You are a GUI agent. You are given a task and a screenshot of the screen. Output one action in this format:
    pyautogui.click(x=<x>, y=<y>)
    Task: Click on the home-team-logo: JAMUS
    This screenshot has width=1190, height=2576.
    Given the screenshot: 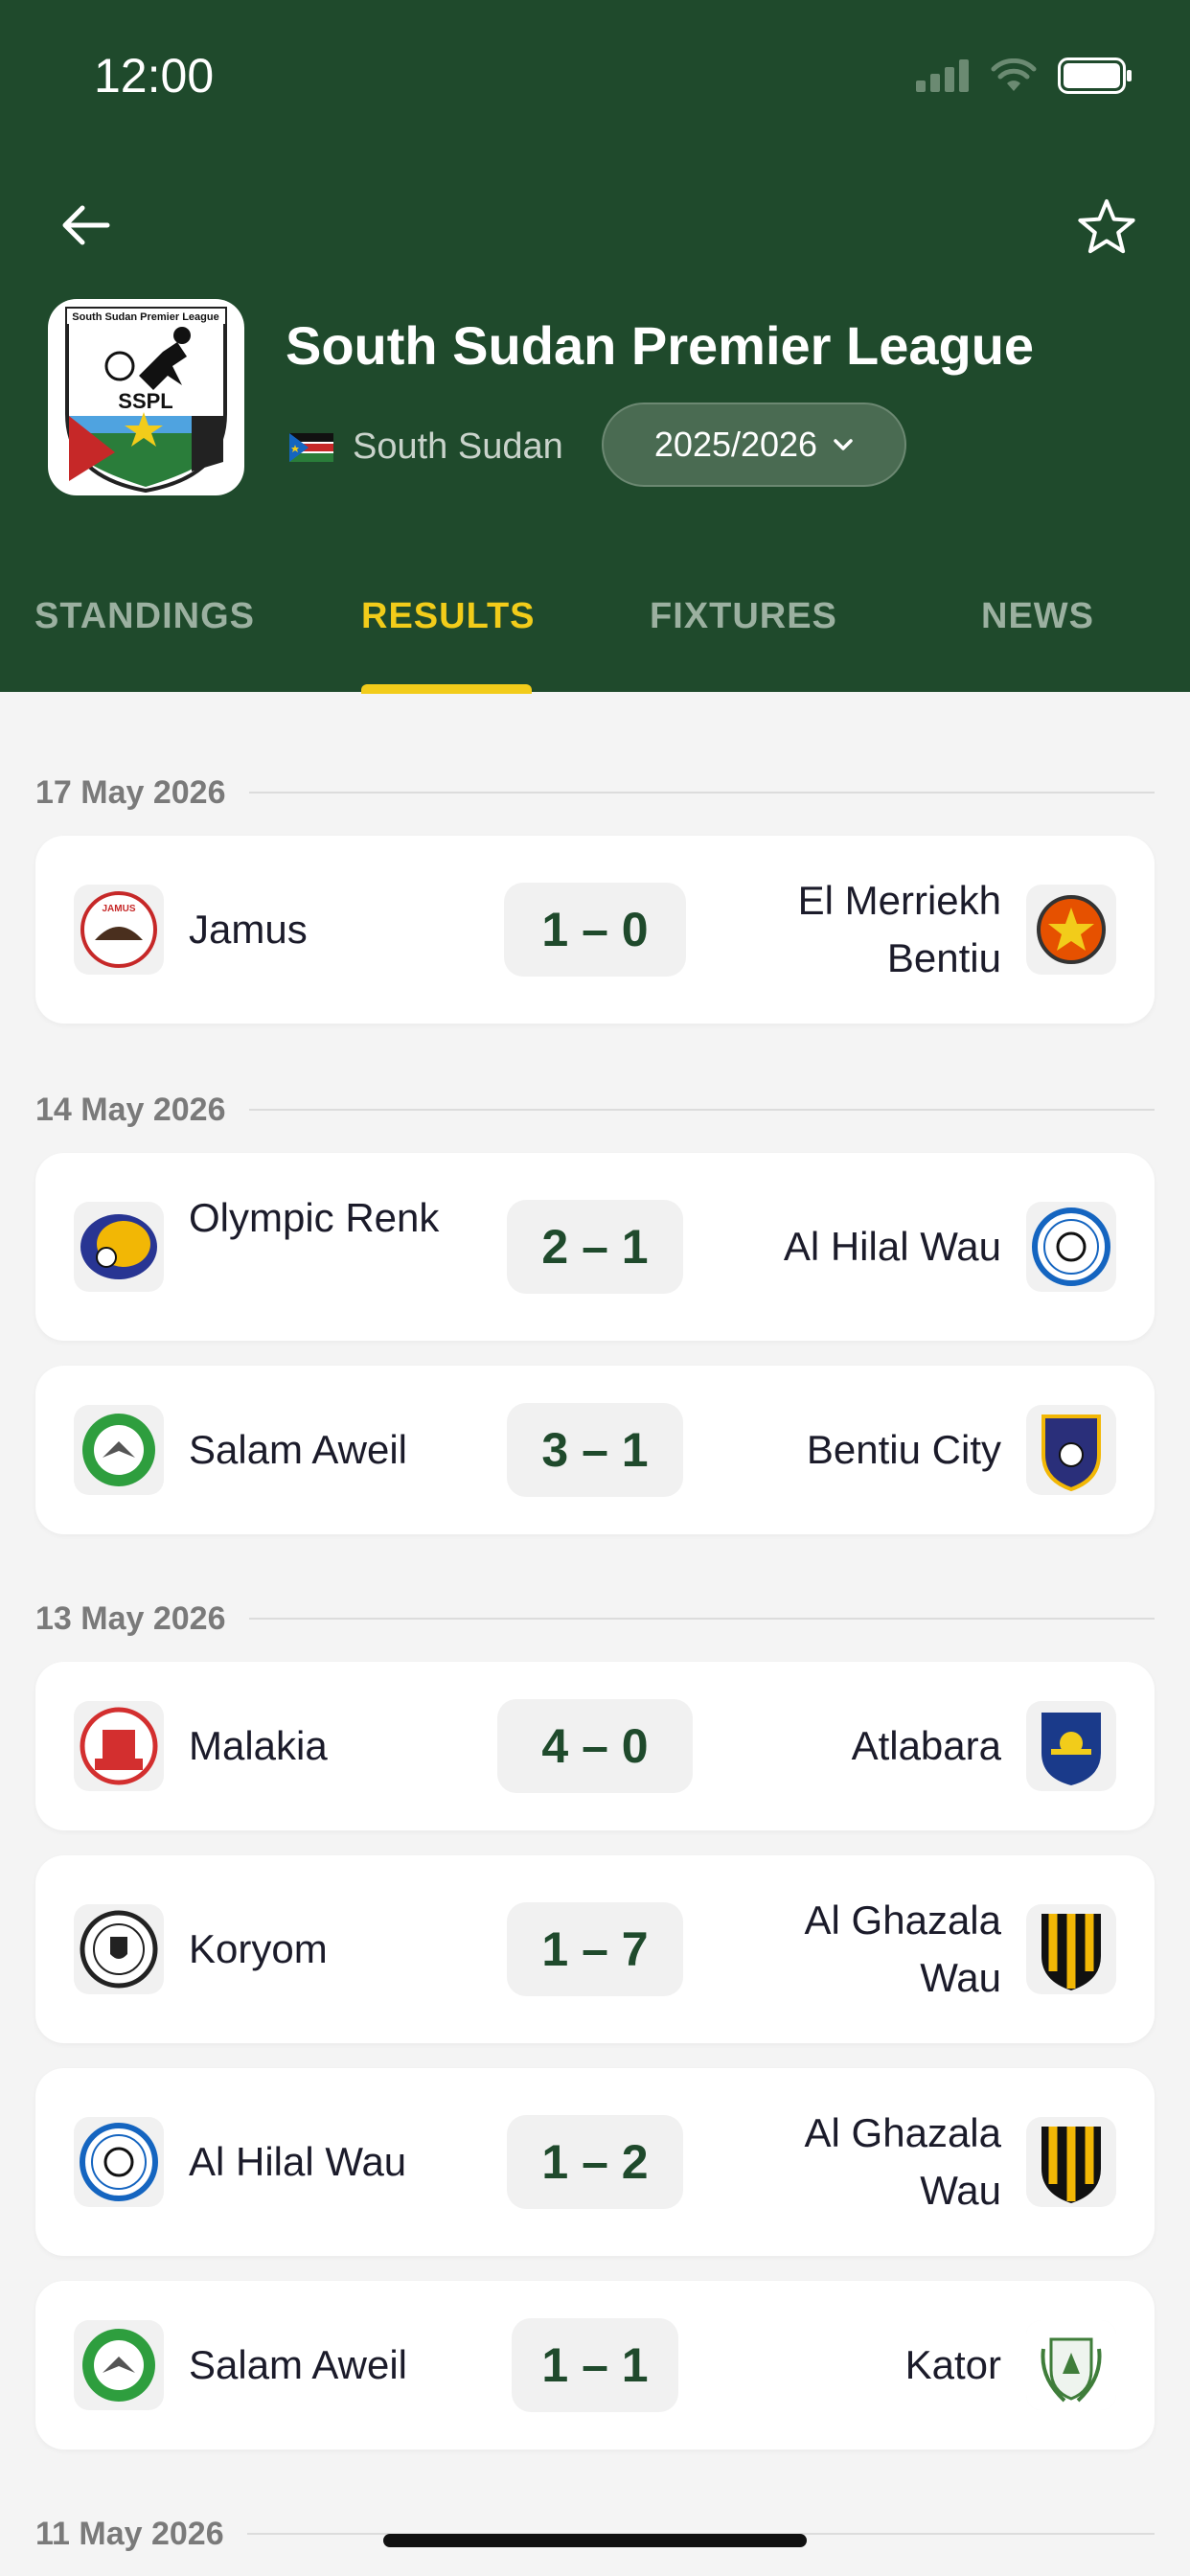 What is the action you would take?
    pyautogui.click(x=119, y=930)
    